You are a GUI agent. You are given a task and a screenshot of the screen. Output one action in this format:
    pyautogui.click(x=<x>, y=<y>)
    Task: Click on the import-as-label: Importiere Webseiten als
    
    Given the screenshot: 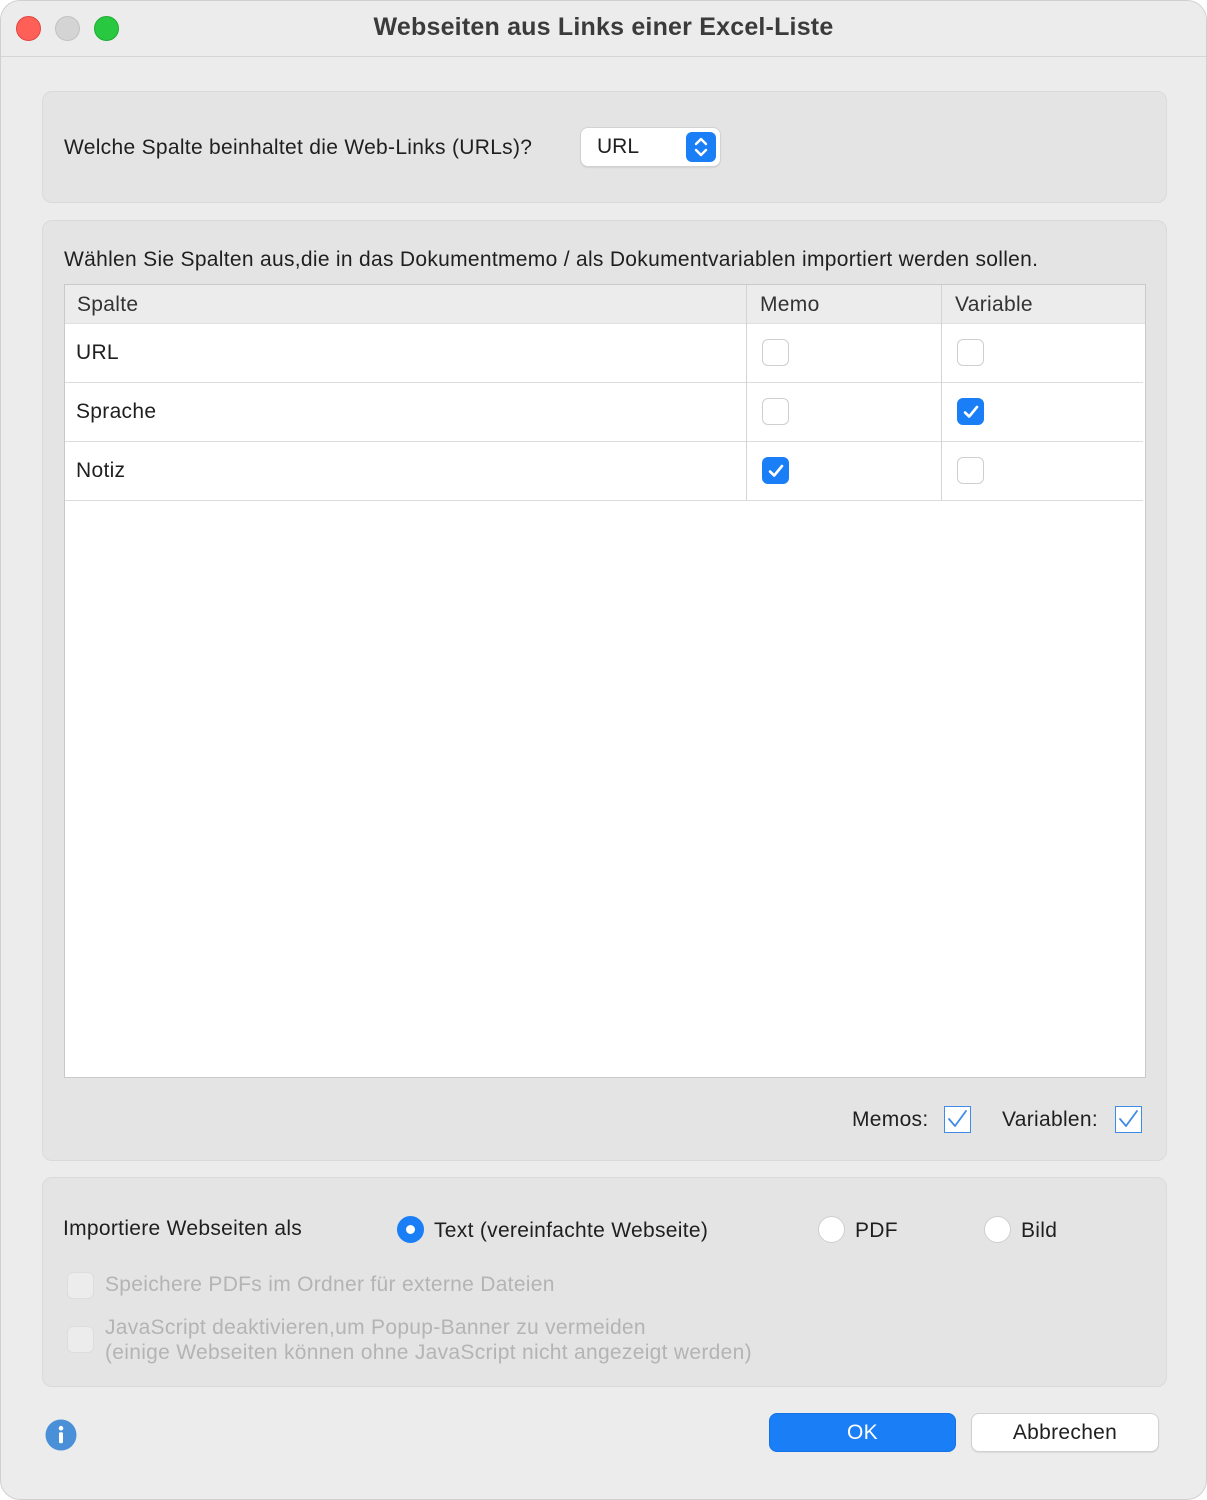 What is the action you would take?
    pyautogui.click(x=183, y=1228)
    